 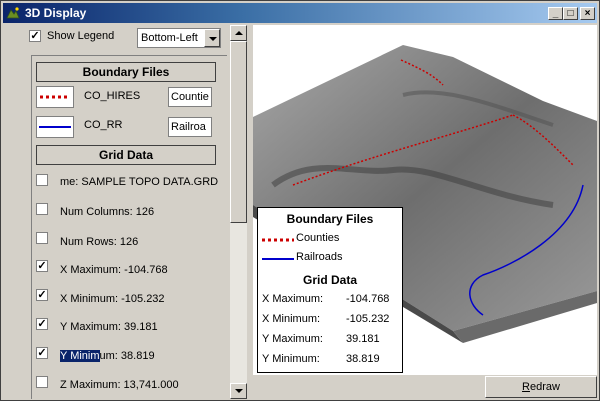 I want to click on minimize-button: _, so click(x=555, y=13).